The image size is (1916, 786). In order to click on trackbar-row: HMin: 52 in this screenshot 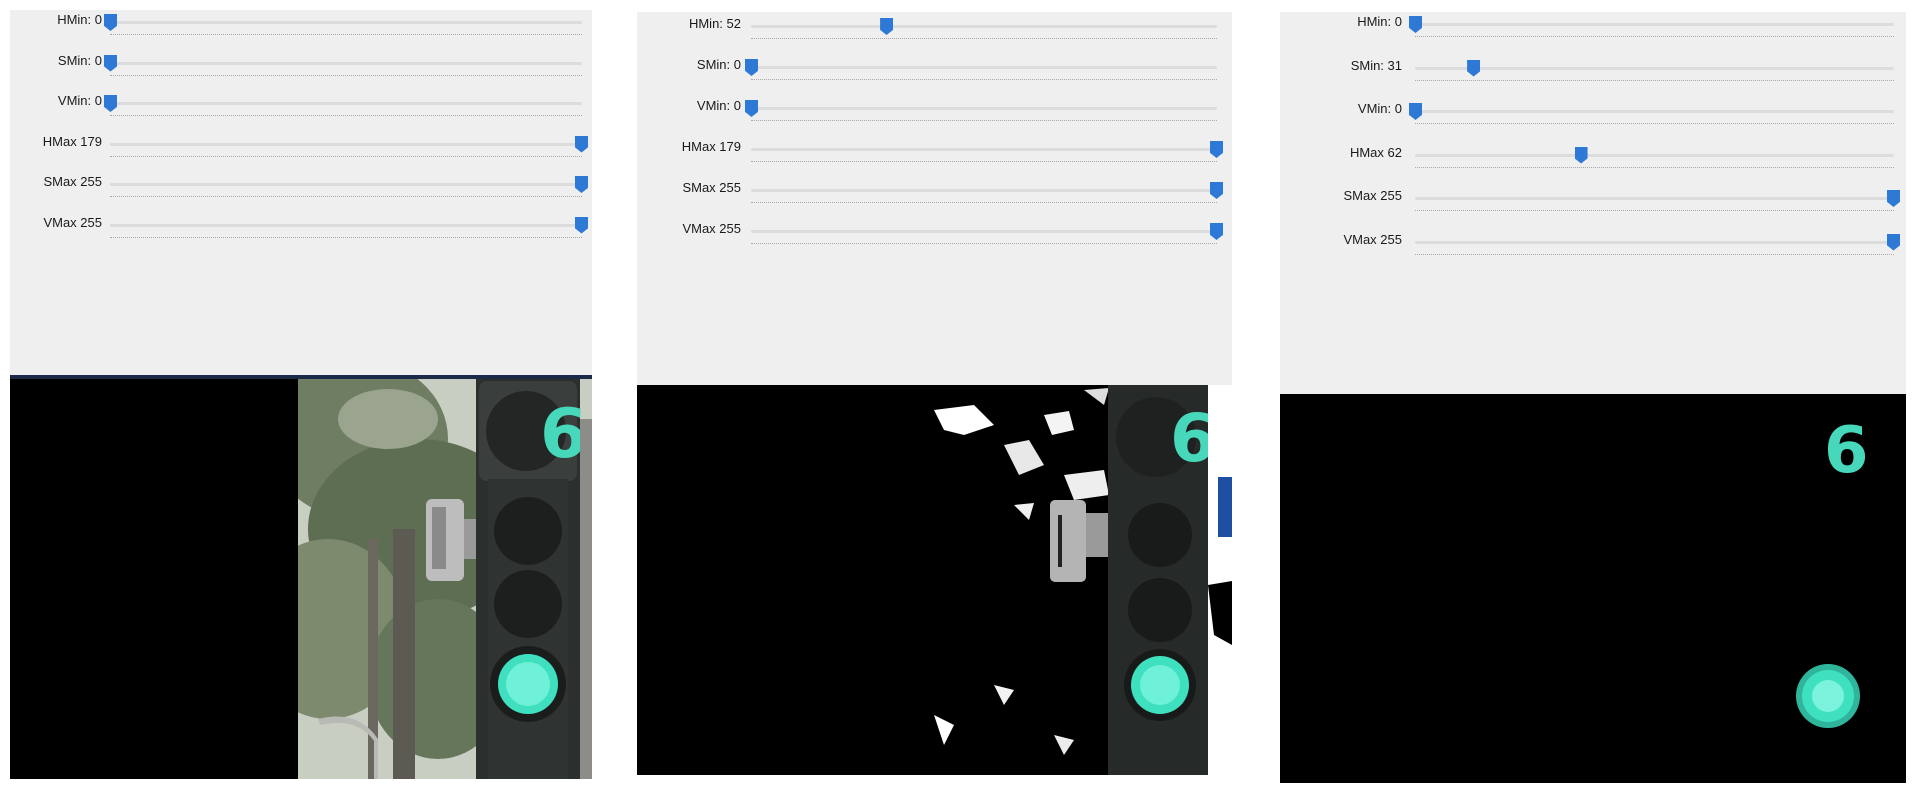, I will do `click(934, 28)`.